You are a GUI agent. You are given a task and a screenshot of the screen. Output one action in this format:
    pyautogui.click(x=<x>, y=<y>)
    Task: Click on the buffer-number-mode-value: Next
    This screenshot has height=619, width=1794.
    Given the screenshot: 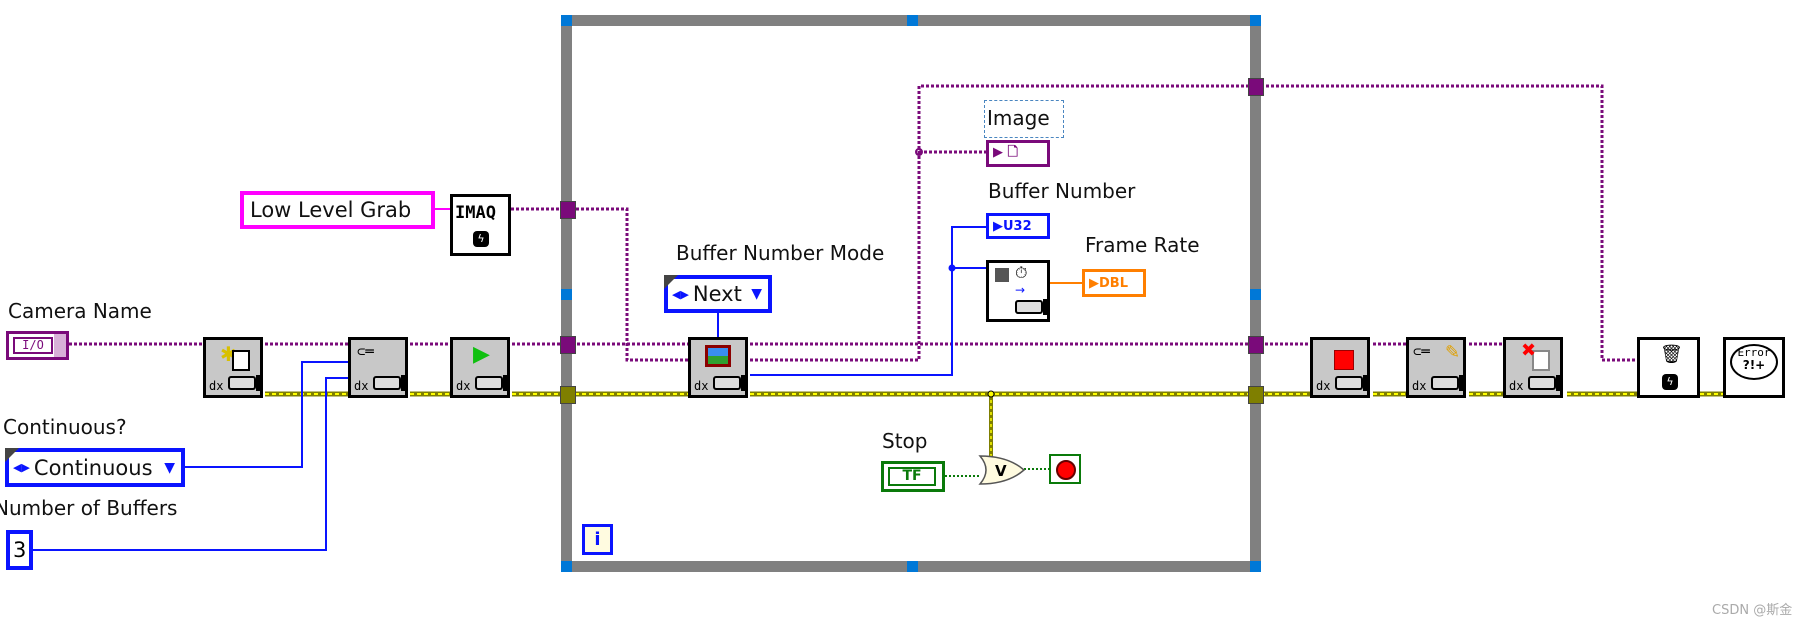 What is the action you would take?
    pyautogui.click(x=717, y=294)
    